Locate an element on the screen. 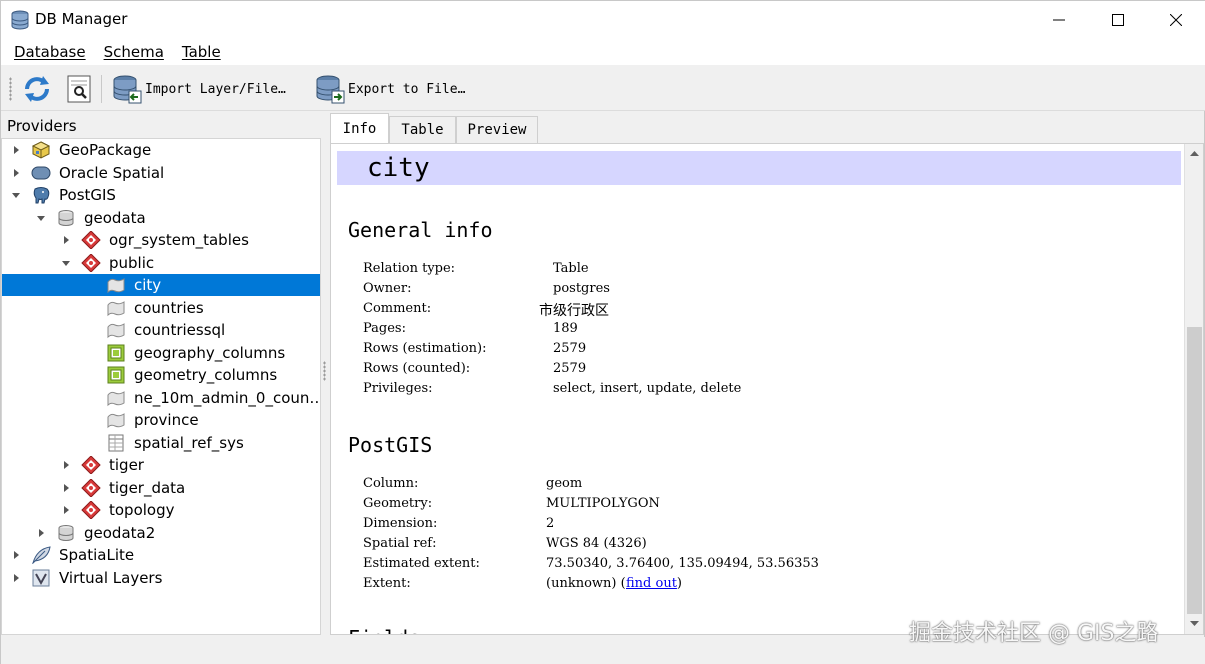 The image size is (1205, 664). toolbar-grip is located at coordinates (10, 89).